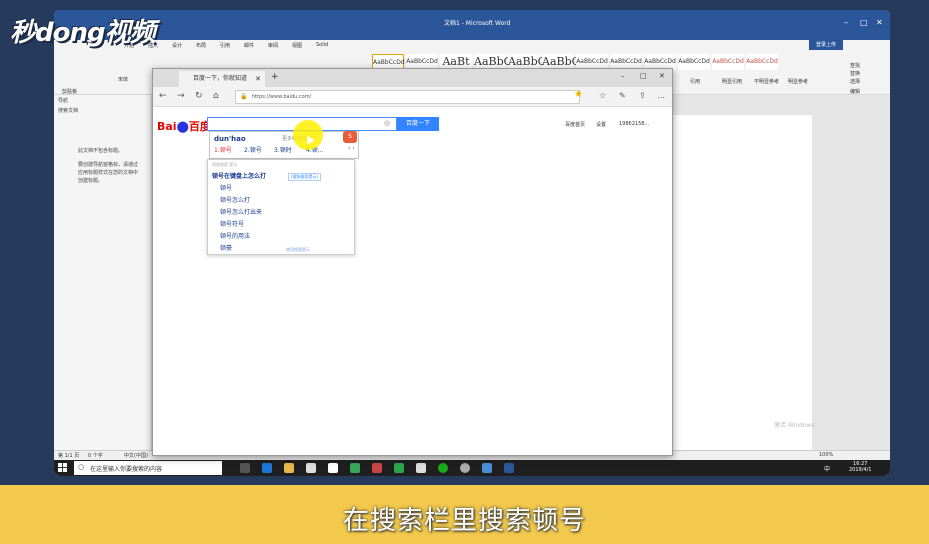 This screenshot has height=544, width=929. Describe the element at coordinates (241, 211) in the screenshot. I see `suggestion-item: 顿号怎么打出来` at that location.